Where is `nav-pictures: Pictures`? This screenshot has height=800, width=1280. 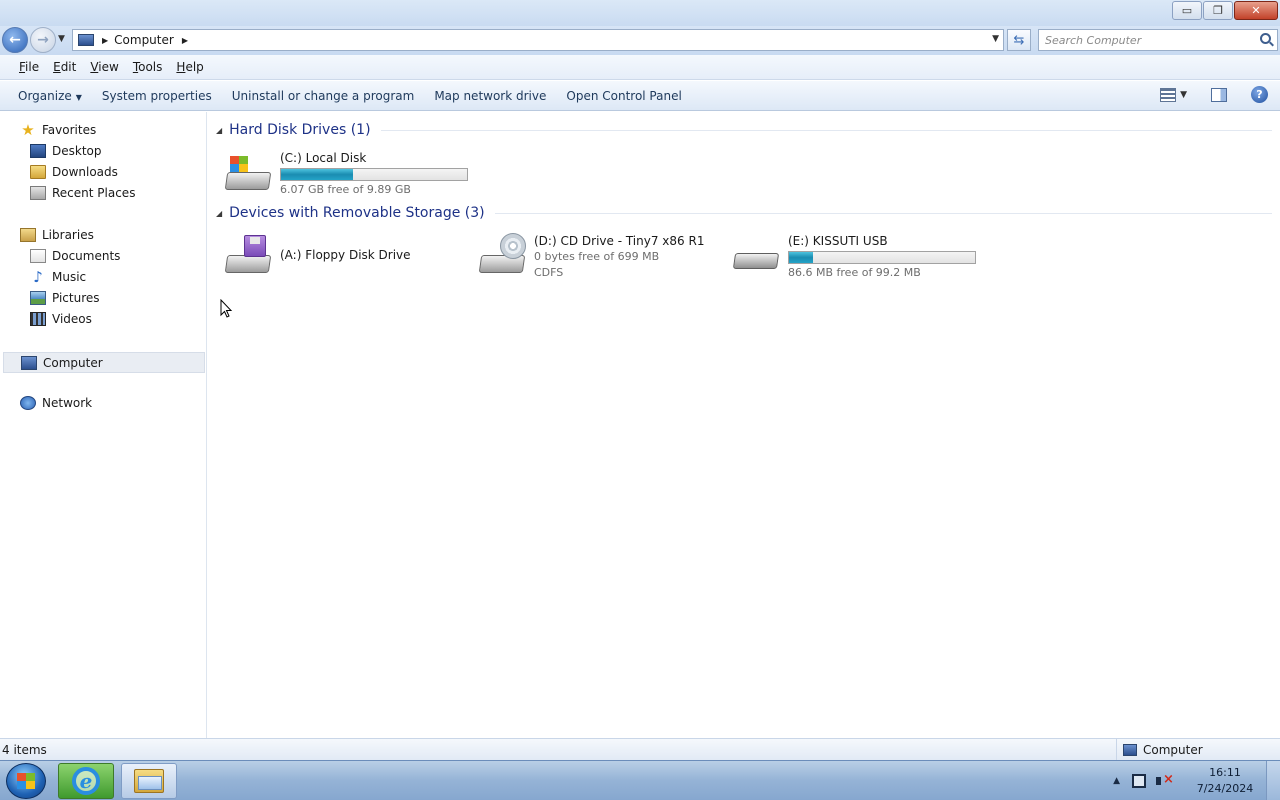
nav-pictures: Pictures is located at coordinates (65, 298).